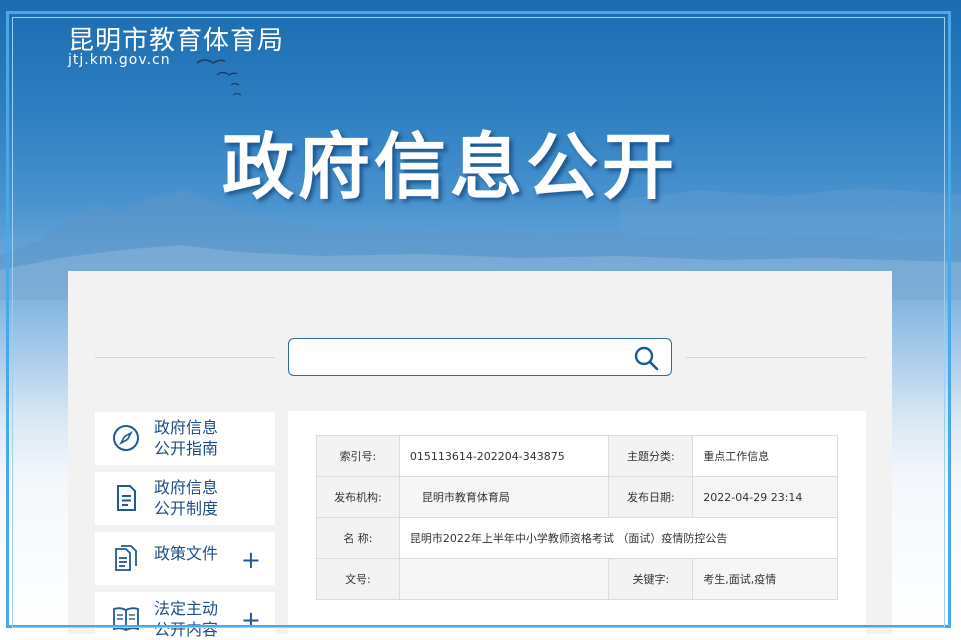 The width and height of the screenshot is (961, 640). What do you see at coordinates (765, 497) in the screenshot?
I see `date-value: 2022-04-29 23:14` at bounding box center [765, 497].